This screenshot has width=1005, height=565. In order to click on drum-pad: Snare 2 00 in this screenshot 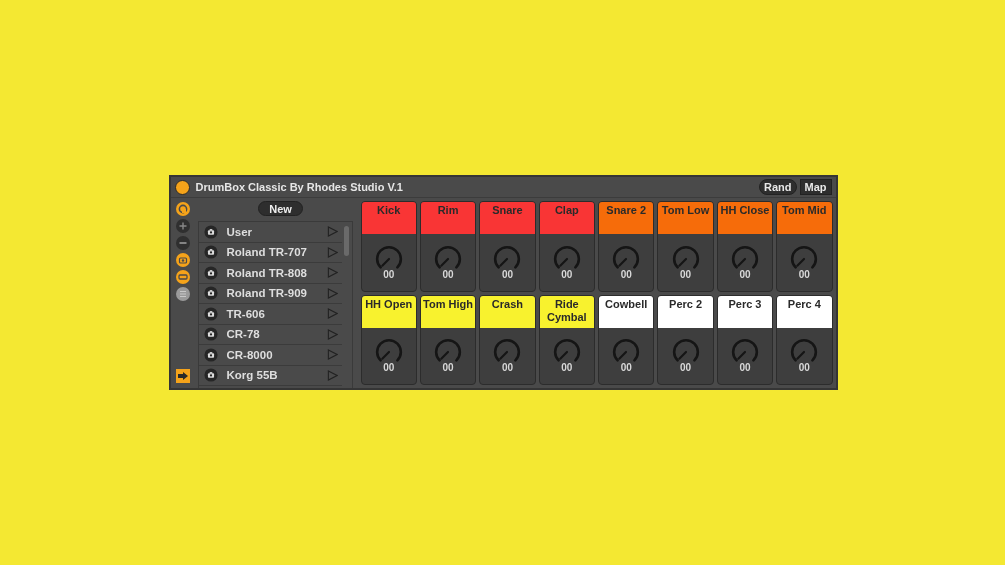, I will do `click(626, 246)`.